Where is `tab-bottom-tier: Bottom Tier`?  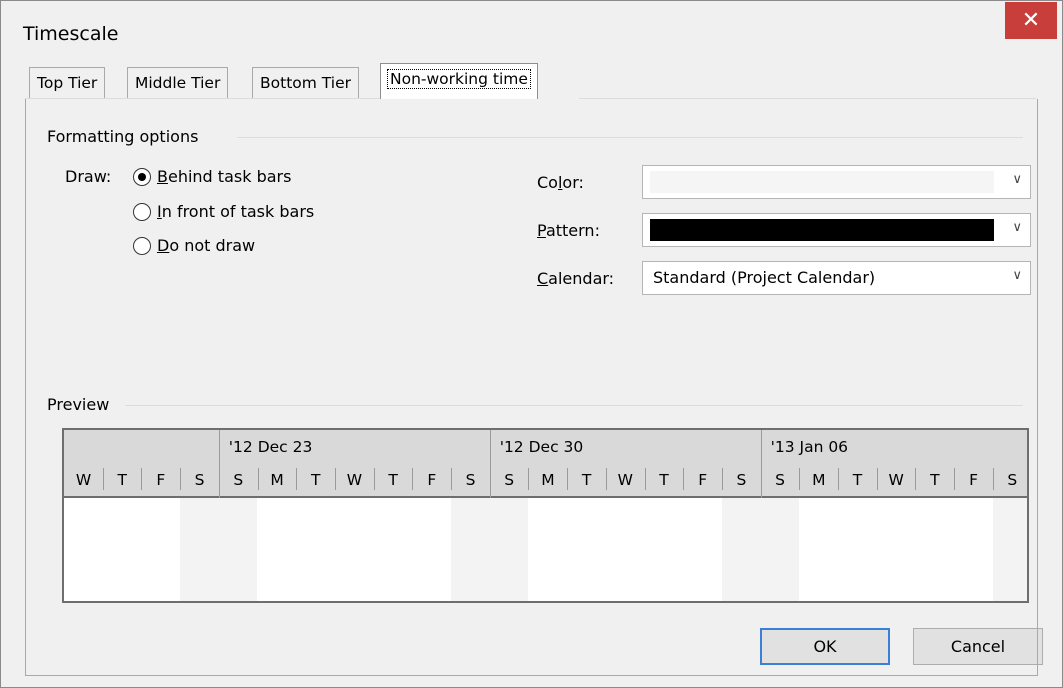
tab-bottom-tier: Bottom Tier is located at coordinates (305, 83).